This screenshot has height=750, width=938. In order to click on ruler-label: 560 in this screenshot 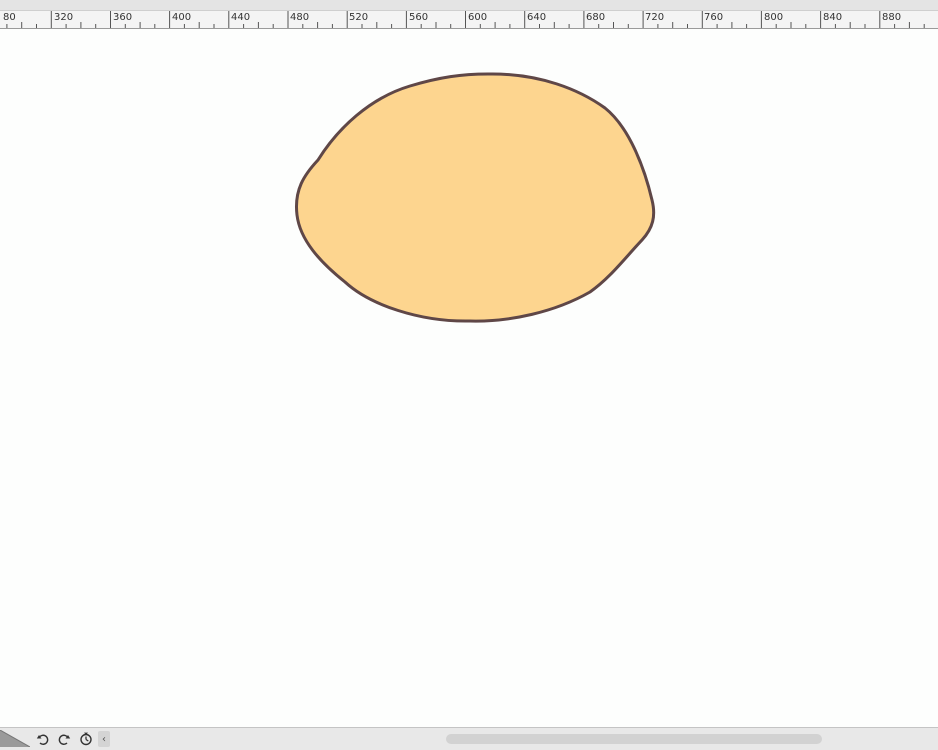, I will do `click(419, 17)`.